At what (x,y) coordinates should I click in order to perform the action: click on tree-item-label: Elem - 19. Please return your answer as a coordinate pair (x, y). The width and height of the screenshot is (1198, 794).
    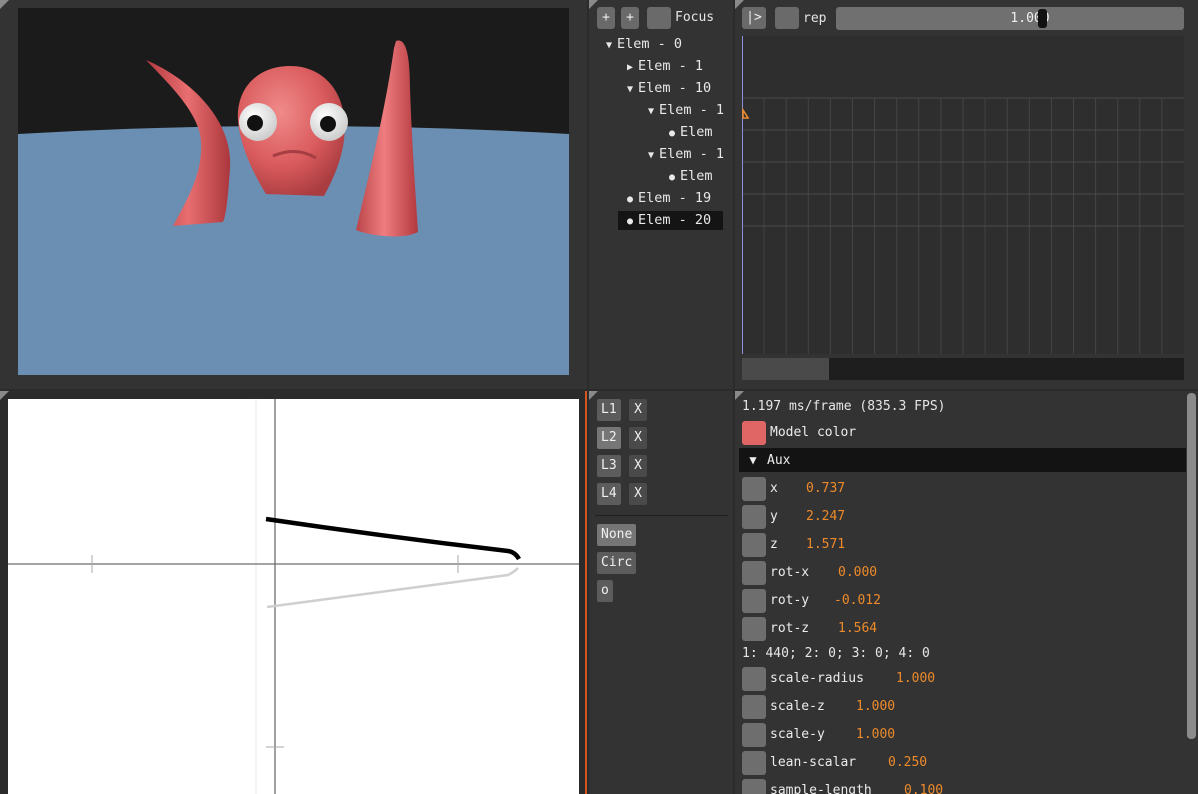
    Looking at the image, I should click on (675, 198).